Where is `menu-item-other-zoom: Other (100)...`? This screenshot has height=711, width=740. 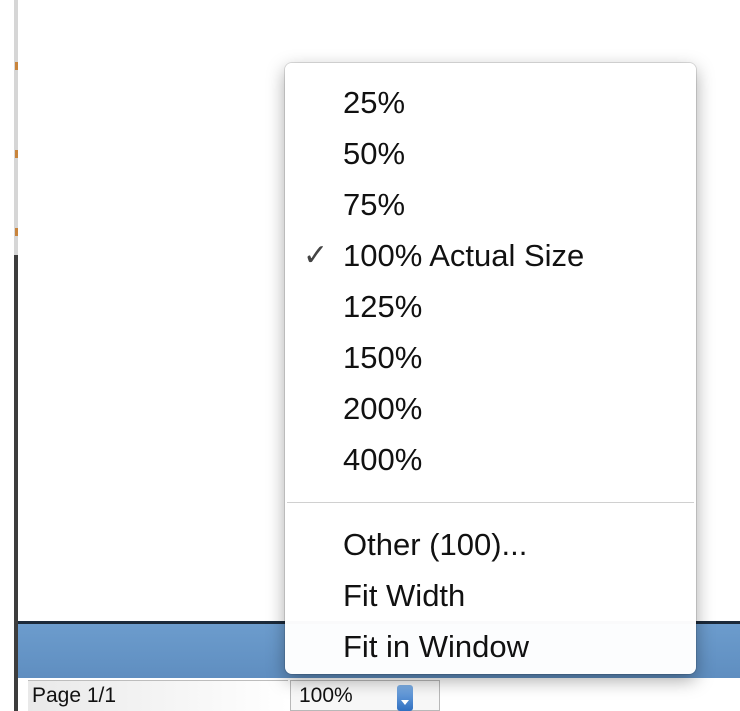 menu-item-other-zoom: Other (100)... is located at coordinates (490, 544).